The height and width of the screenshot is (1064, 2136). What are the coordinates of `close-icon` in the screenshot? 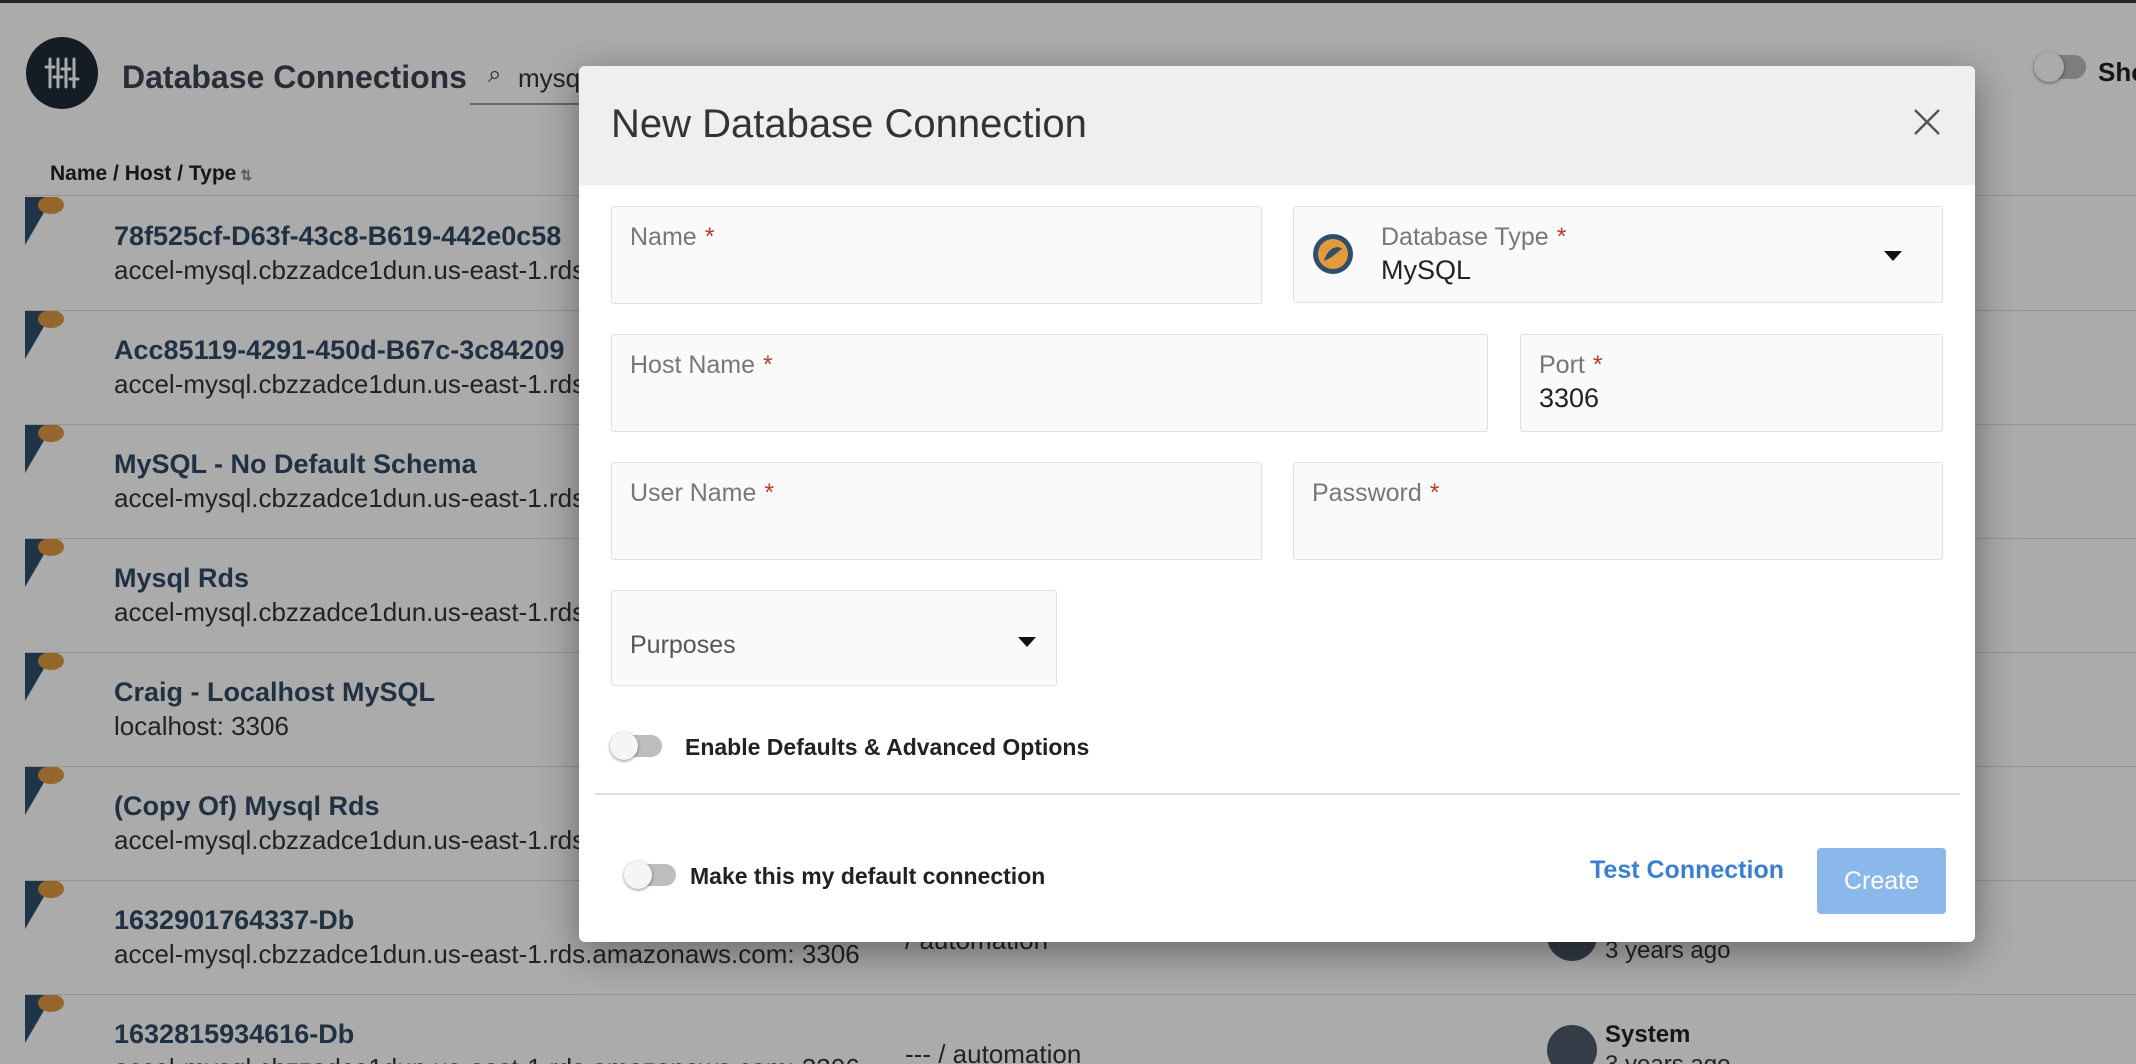 It's located at (1927, 122).